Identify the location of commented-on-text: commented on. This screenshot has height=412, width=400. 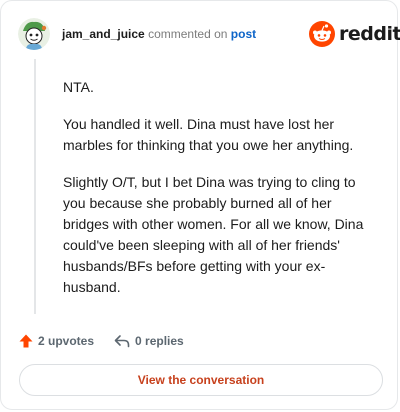
(188, 34).